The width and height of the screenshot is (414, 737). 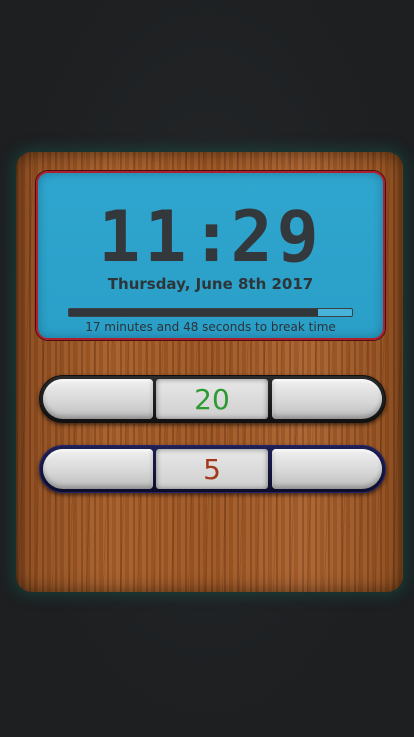 I want to click on break-duration-stepper: 5, so click(x=212, y=469).